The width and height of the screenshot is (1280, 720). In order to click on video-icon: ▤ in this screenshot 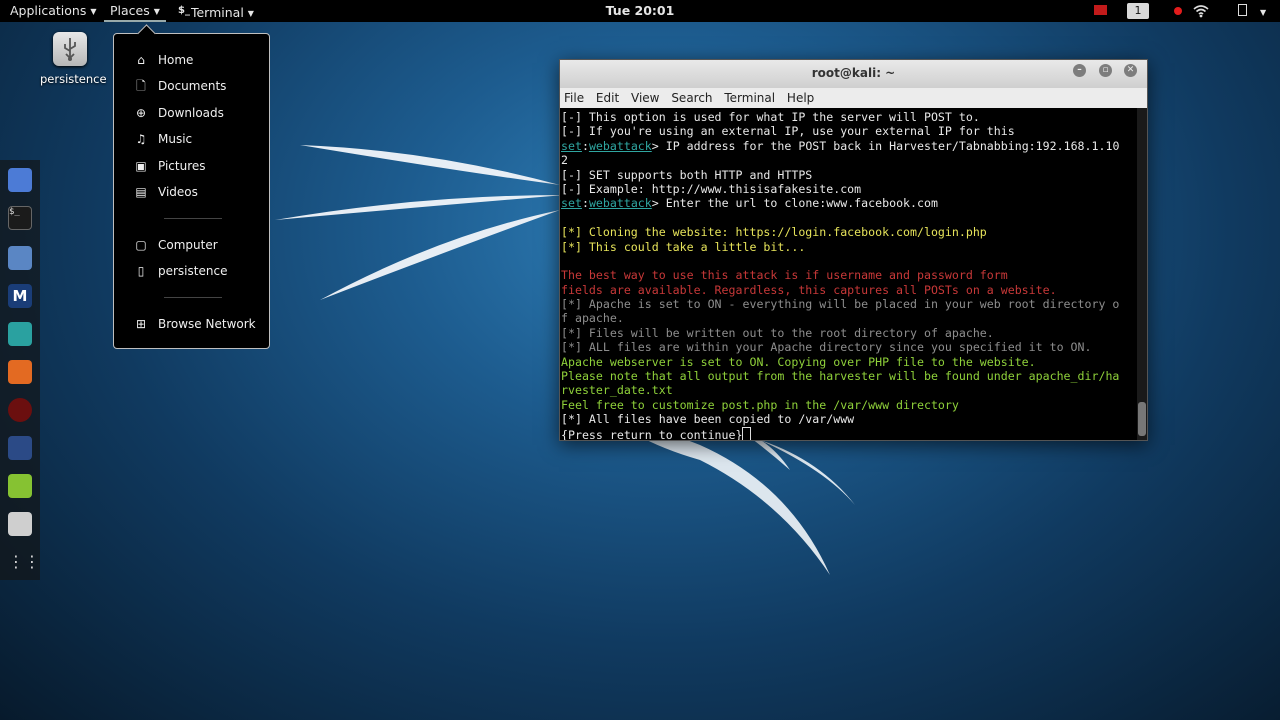, I will do `click(141, 192)`.